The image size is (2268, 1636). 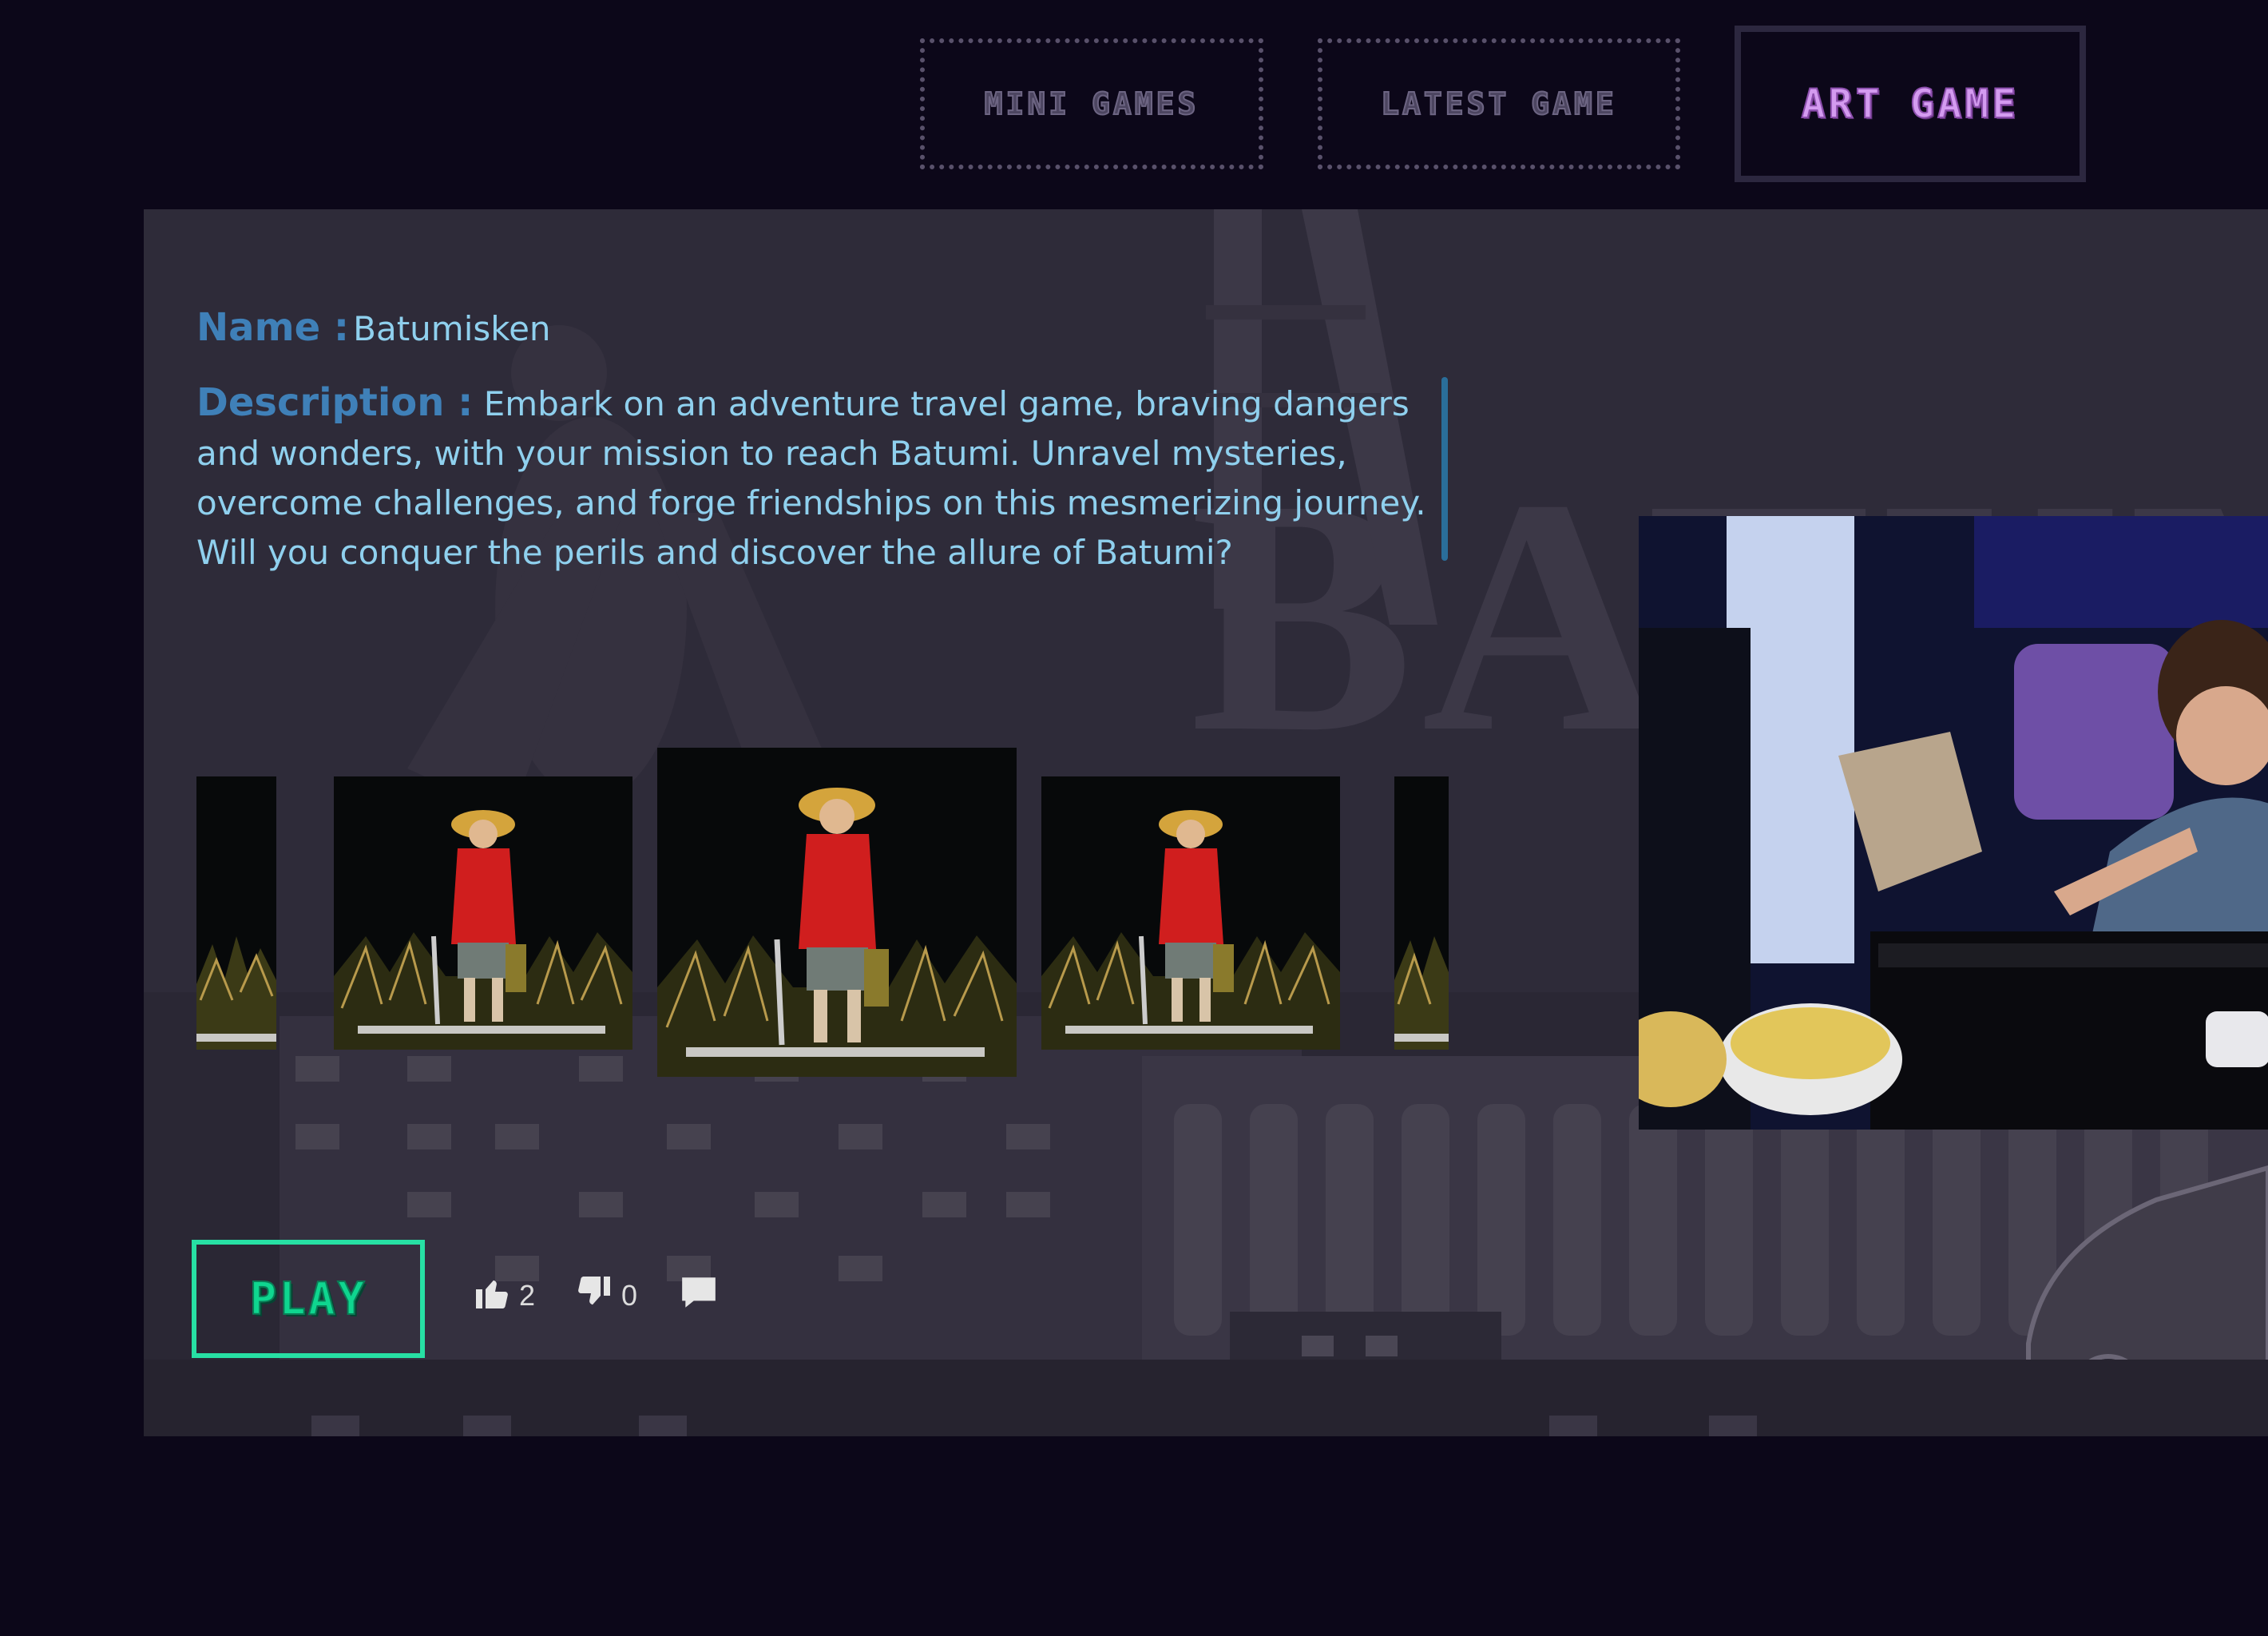 I want to click on game-name: Batumisken, so click(x=452, y=328).